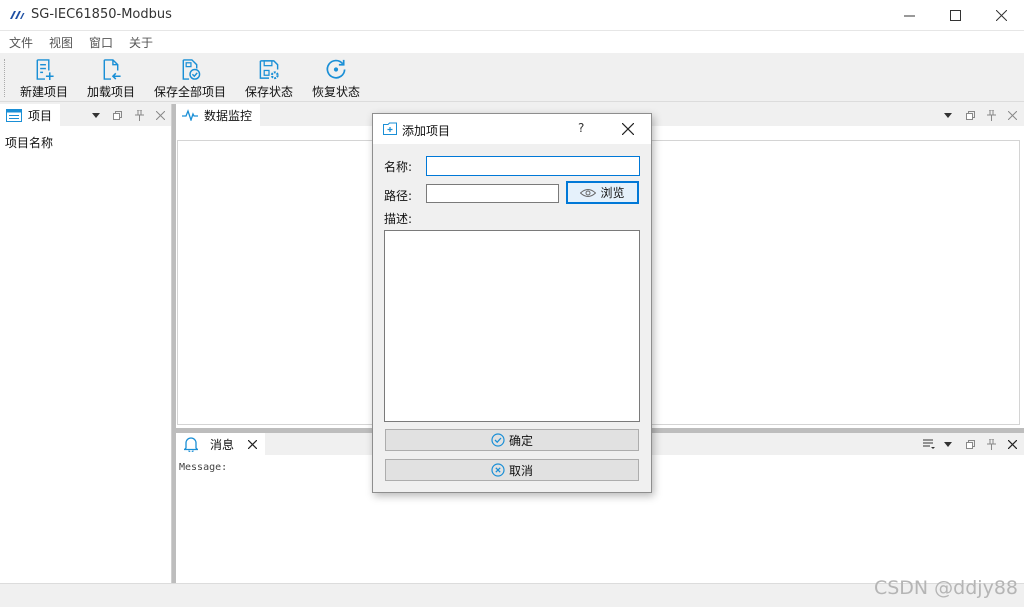  I want to click on restore-state-icon, so click(336, 69).